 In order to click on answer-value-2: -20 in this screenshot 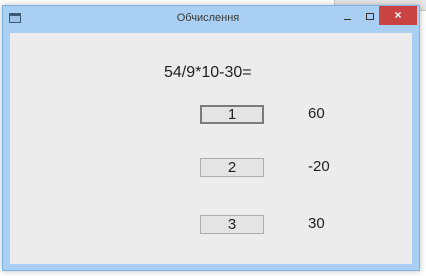, I will do `click(319, 166)`.